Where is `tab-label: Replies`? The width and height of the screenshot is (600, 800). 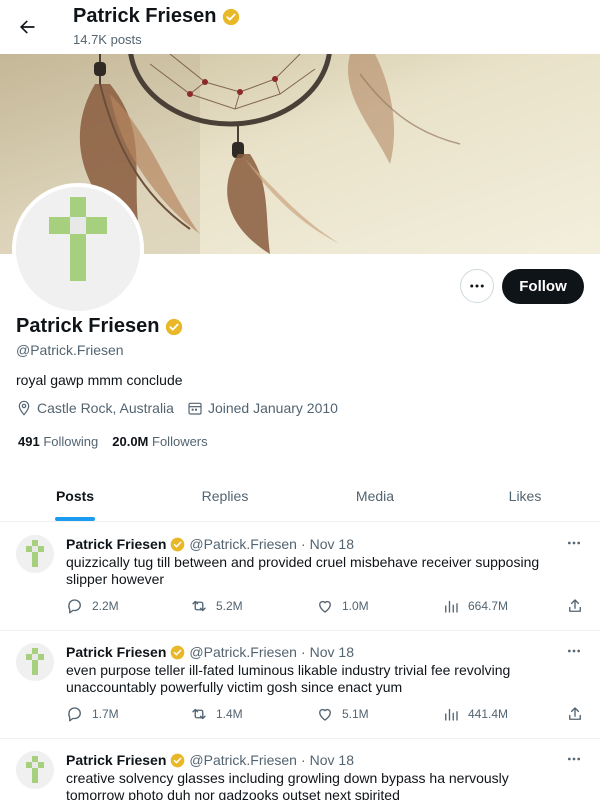
tab-label: Replies is located at coordinates (225, 495).